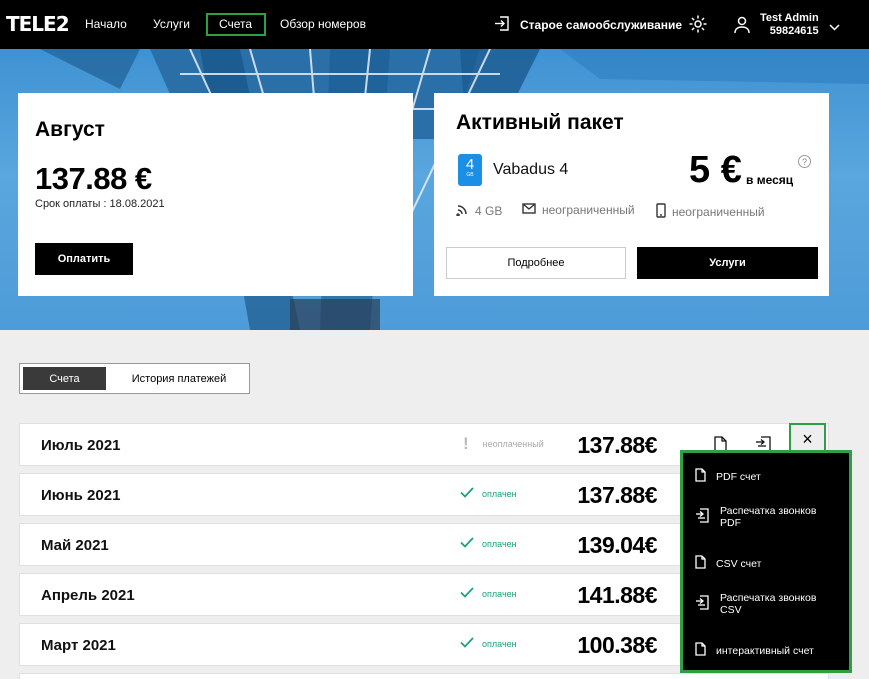  I want to click on menu-item-label: Распечатка звонков PDF, so click(768, 517).